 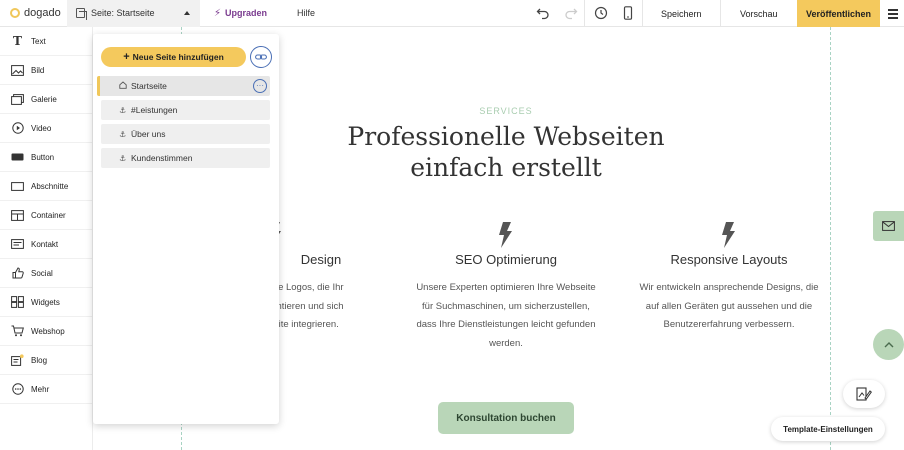 I want to click on page-row-label: Über uns, so click(x=148, y=134).